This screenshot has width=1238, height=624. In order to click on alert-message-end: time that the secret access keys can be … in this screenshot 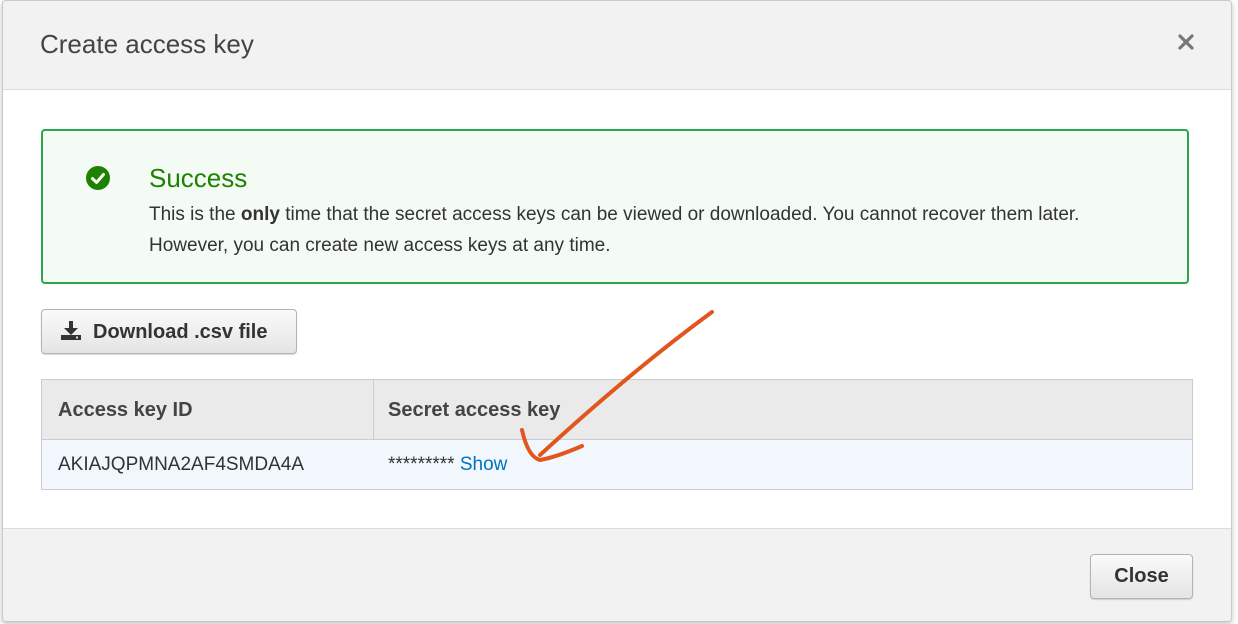, I will do `click(614, 230)`.